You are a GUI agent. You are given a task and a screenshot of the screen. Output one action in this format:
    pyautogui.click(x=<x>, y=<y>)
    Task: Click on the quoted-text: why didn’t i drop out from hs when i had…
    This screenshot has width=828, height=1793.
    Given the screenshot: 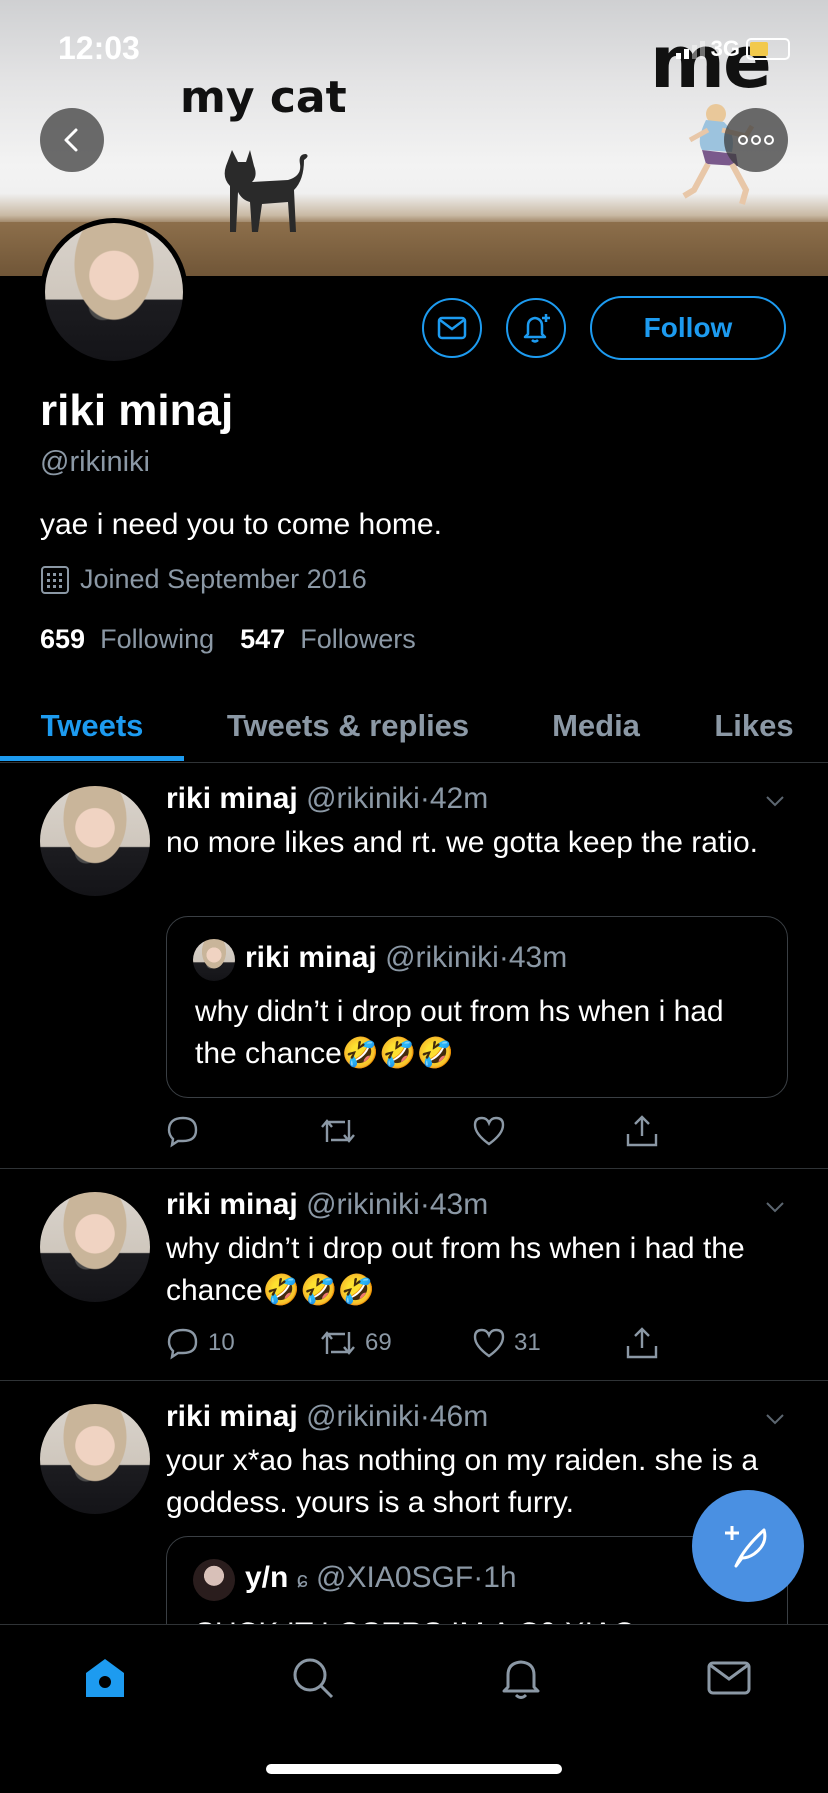 What is the action you would take?
    pyautogui.click(x=459, y=1032)
    